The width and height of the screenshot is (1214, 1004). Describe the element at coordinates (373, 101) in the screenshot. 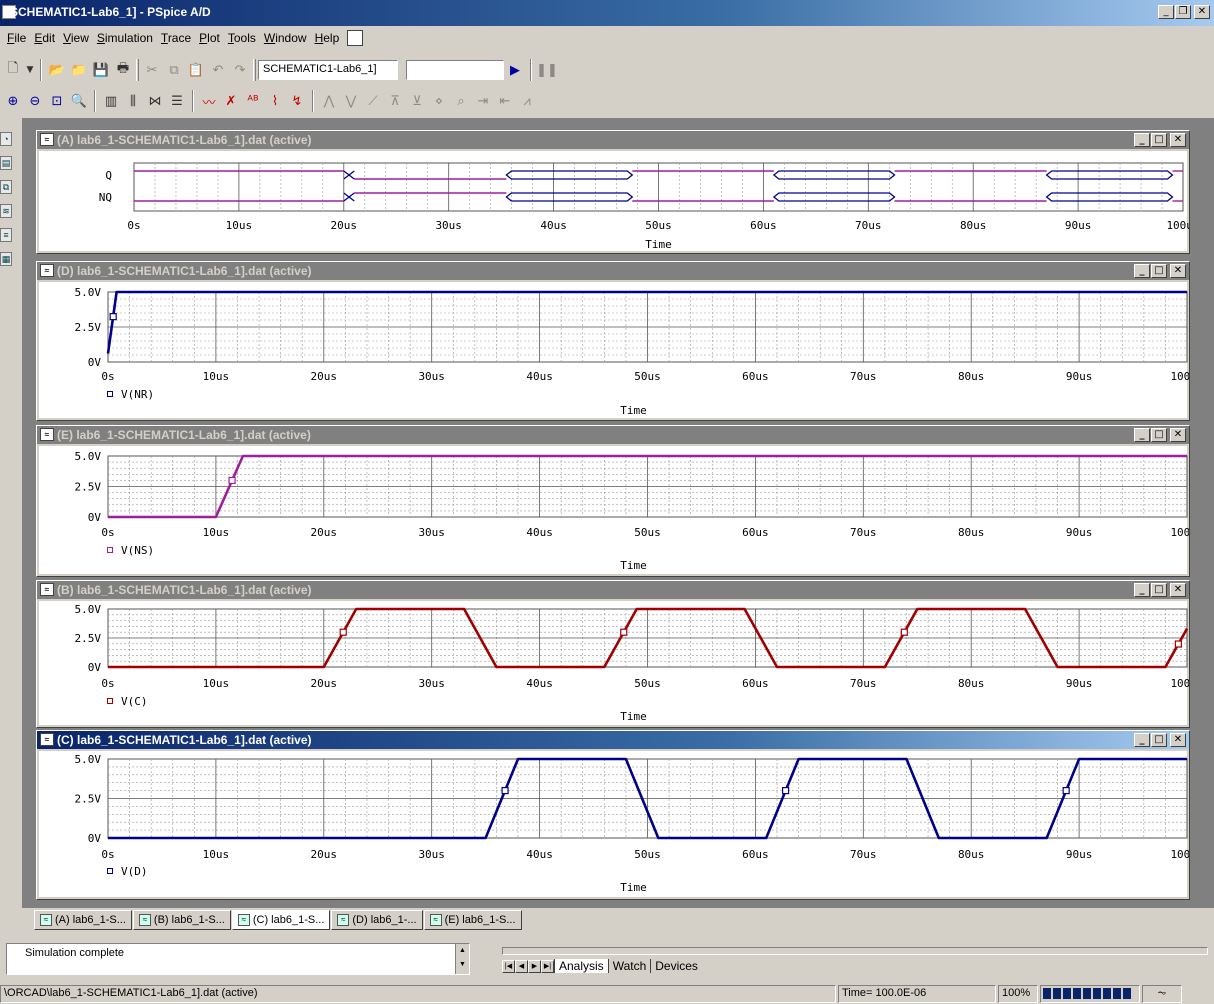

I see `cursor-slope-icon: ⟋` at that location.